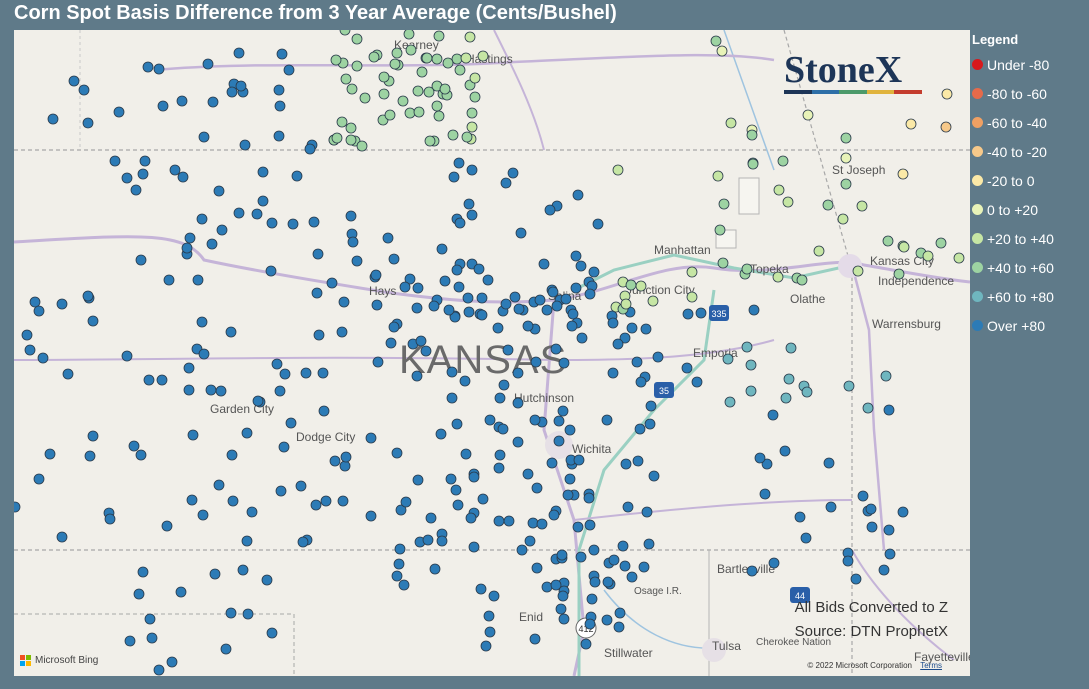 This screenshot has height=689, width=1089. What do you see at coordinates (1029, 238) in the screenshot?
I see `legend-item: +20 to +40` at bounding box center [1029, 238].